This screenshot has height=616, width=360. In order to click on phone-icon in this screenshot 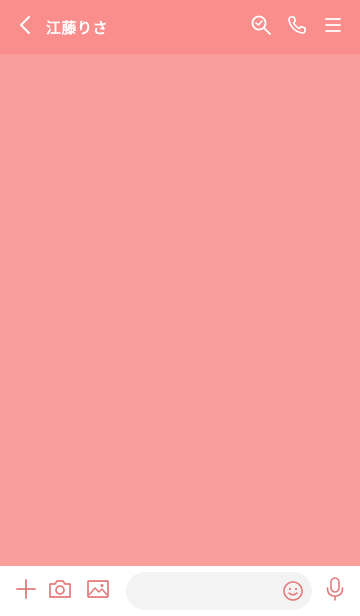, I will do `click(297, 27)`.